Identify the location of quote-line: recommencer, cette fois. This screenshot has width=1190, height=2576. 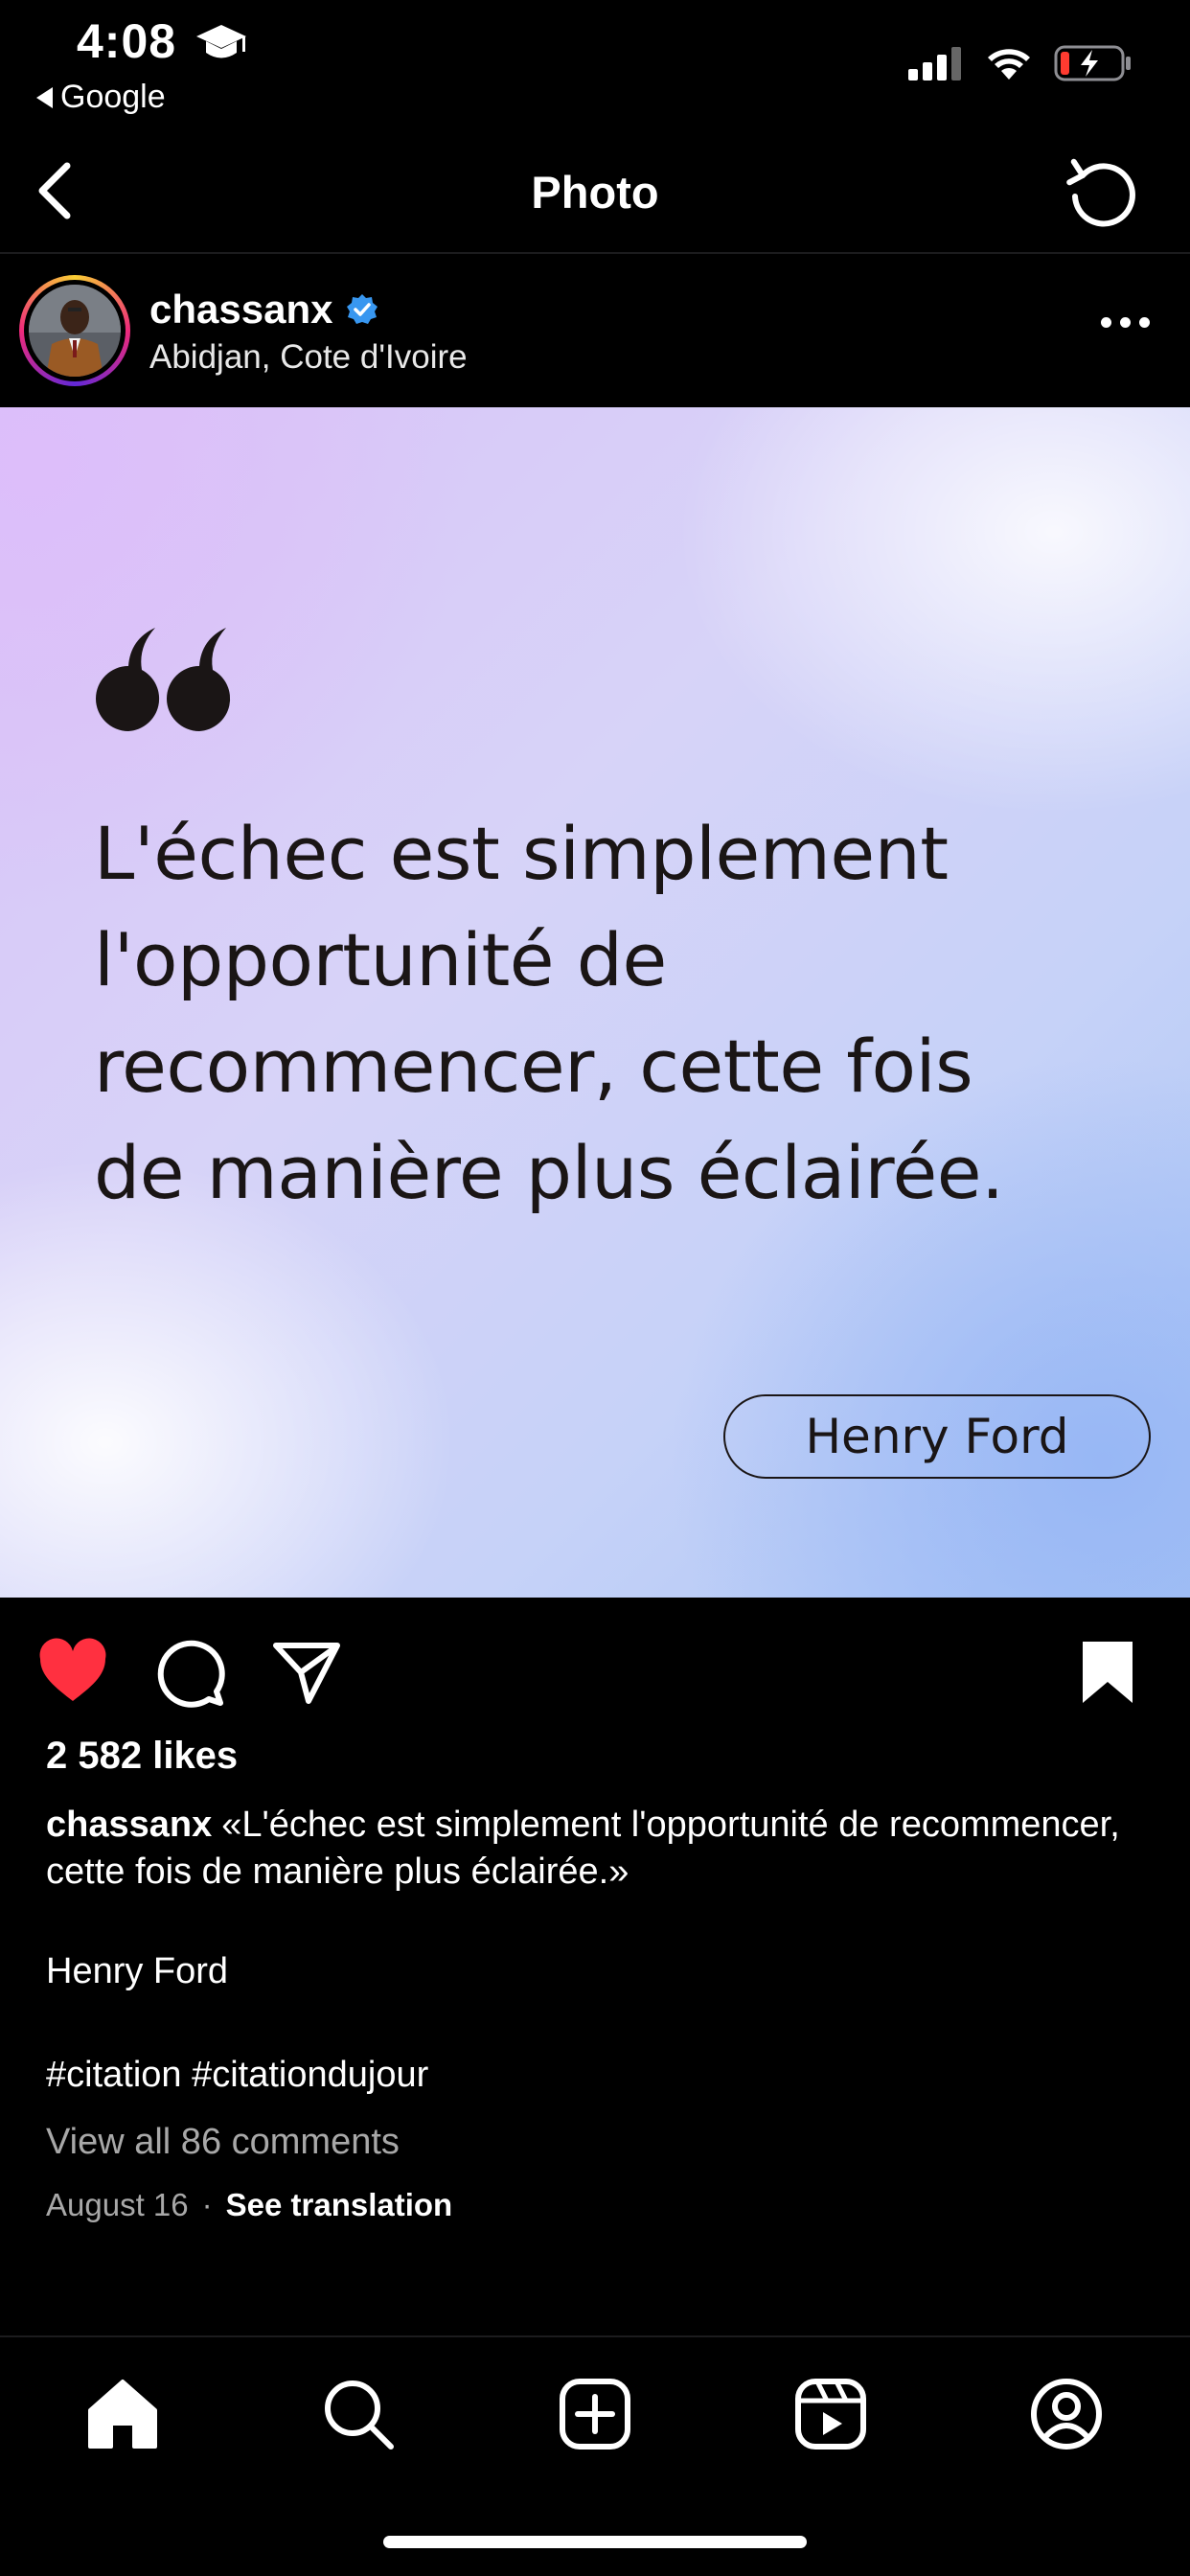
(533, 1066).